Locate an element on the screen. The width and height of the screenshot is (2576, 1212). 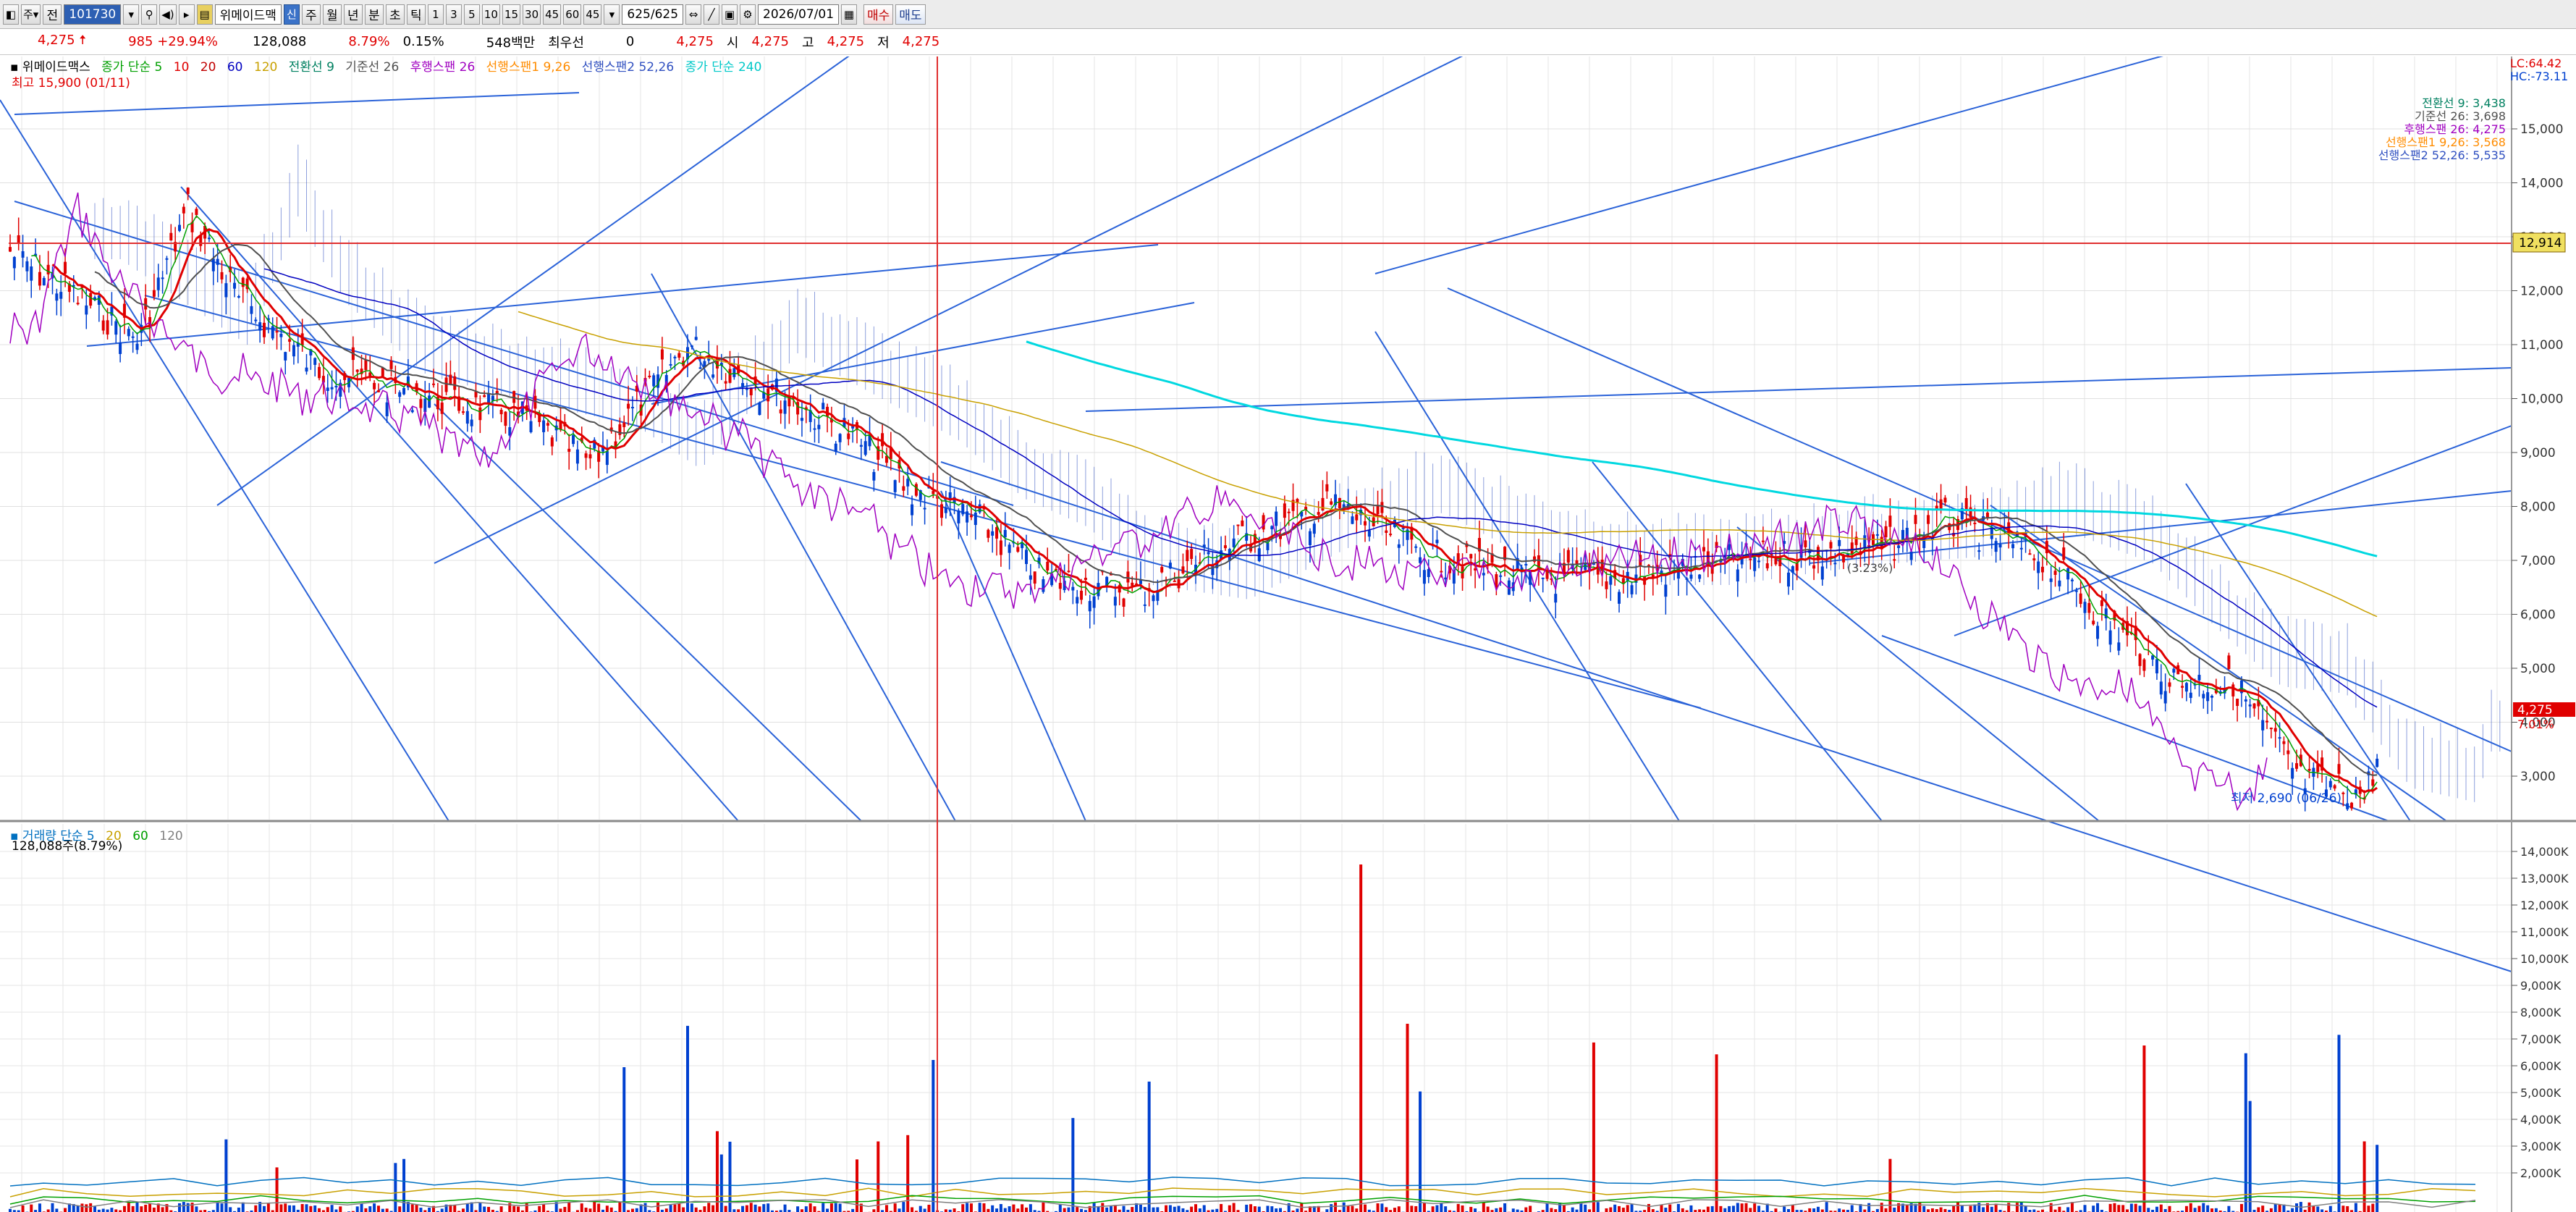
interval-label: 15 is located at coordinates (512, 14).